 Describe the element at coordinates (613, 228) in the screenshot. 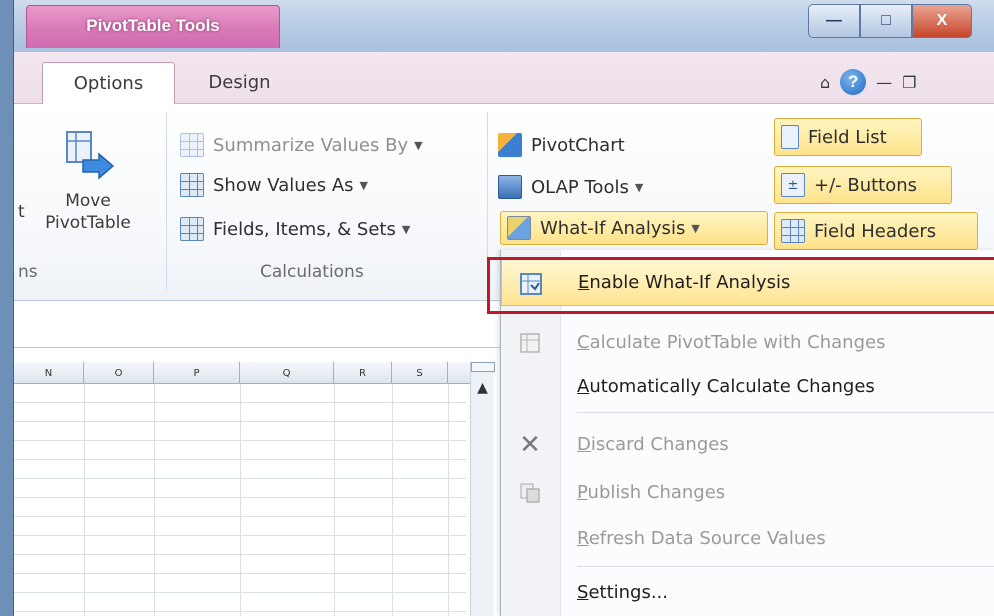

I see `what-if-analysis-label: What-If Analysis` at that location.